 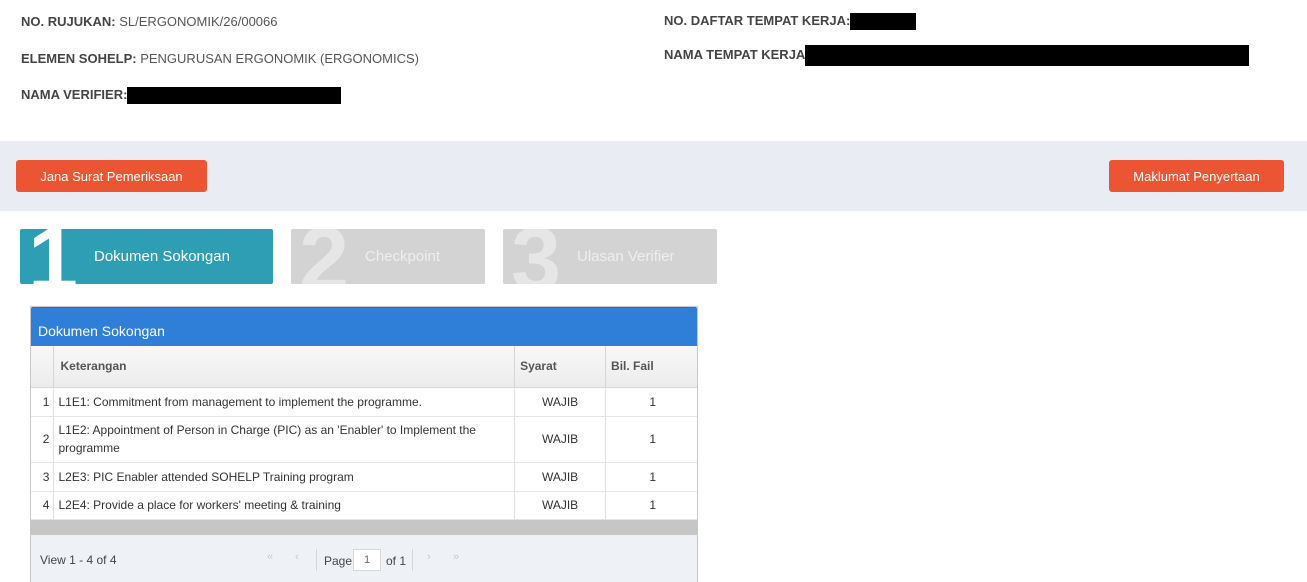 What do you see at coordinates (234, 96) in the screenshot?
I see `redacted-verifier-name` at bounding box center [234, 96].